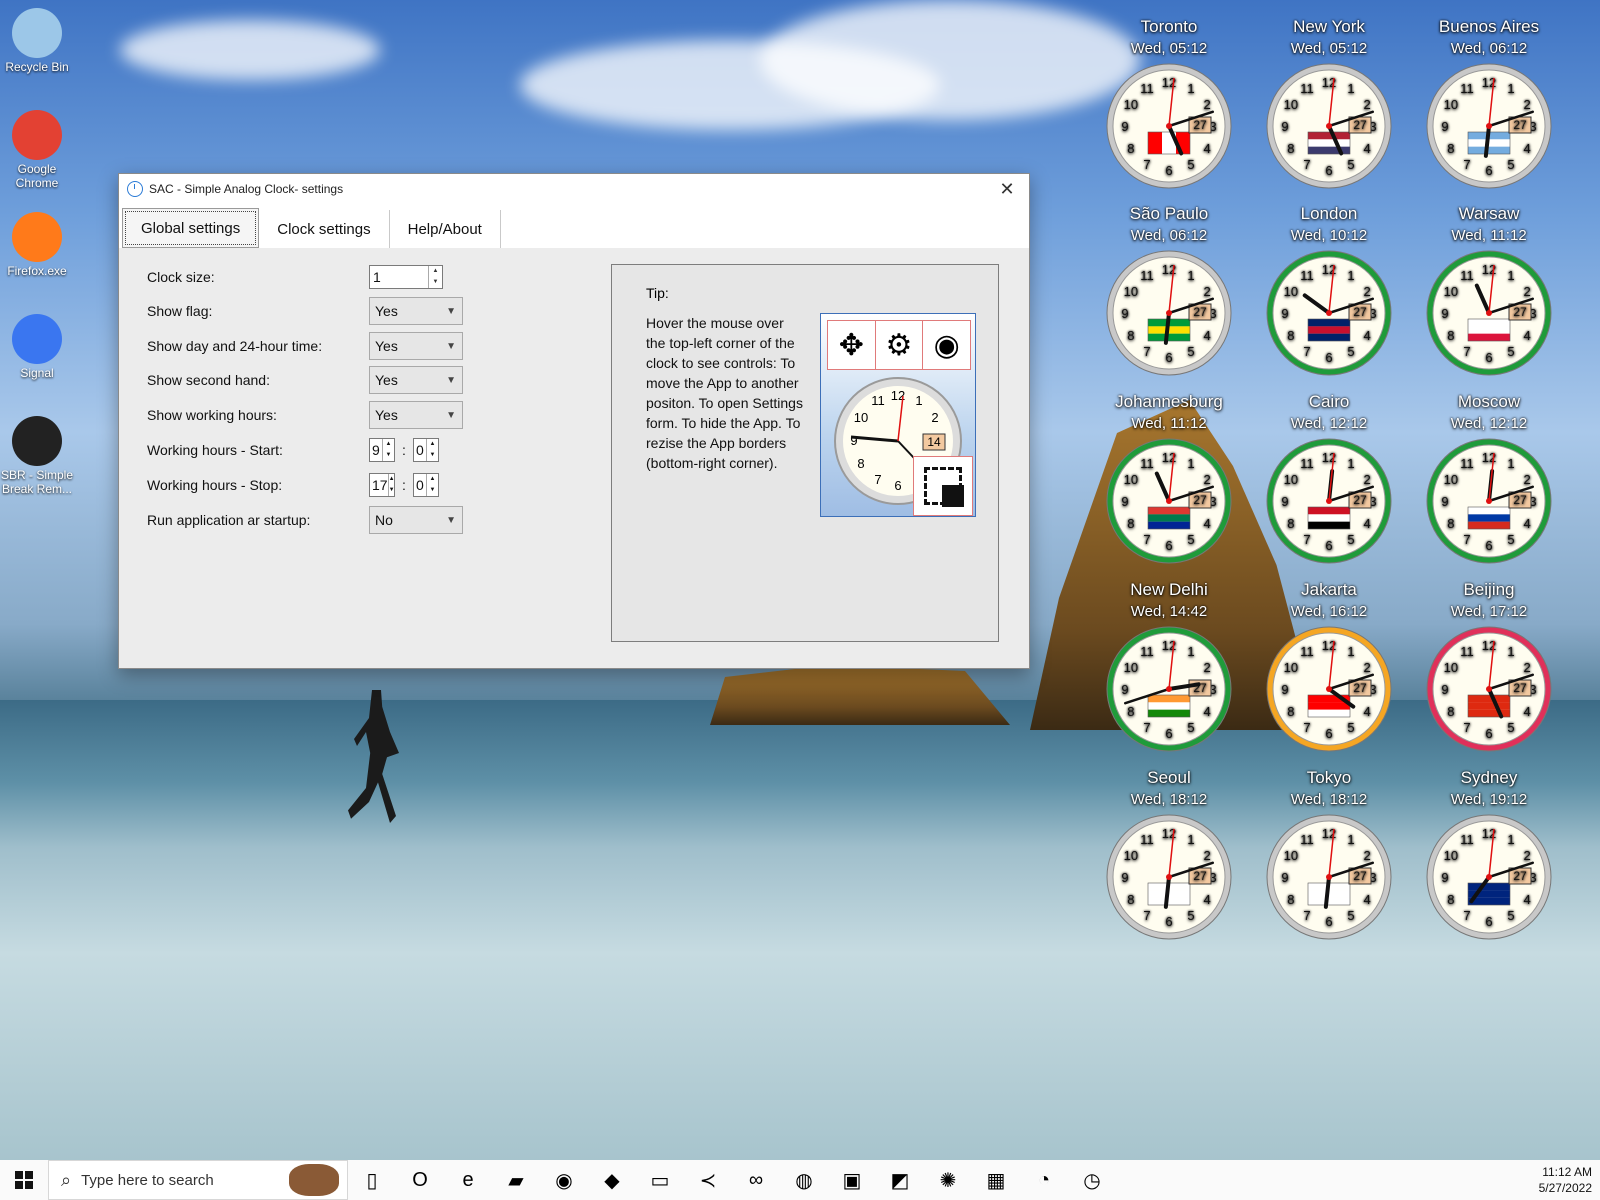 This screenshot has height=1200, width=1600. I want to click on world-clock: Sydney Wed, 19:12 12 1 2 3 4 5 6 7 8 9 10 11 27, so click(1489, 854).